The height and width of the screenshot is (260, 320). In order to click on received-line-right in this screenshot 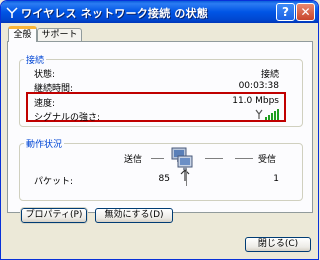, I will do `click(244, 158)`.